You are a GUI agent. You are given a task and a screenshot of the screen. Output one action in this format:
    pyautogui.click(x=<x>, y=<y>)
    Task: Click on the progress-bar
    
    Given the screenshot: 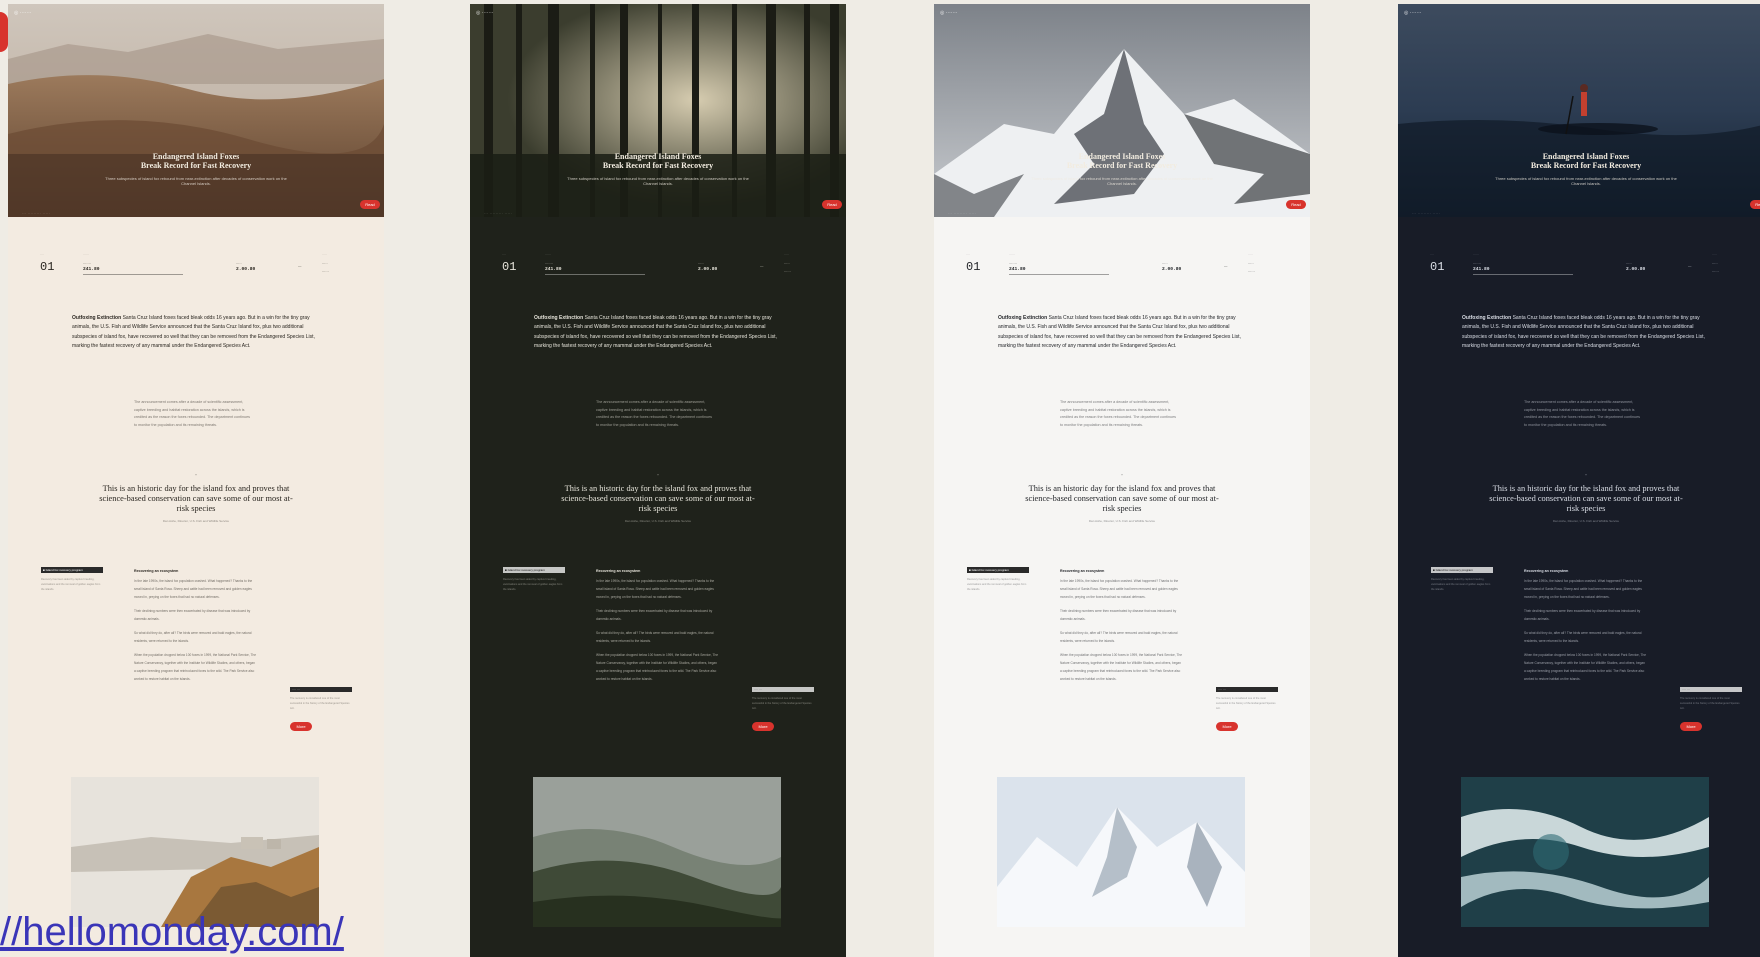 What is the action you would take?
    pyautogui.click(x=1059, y=274)
    